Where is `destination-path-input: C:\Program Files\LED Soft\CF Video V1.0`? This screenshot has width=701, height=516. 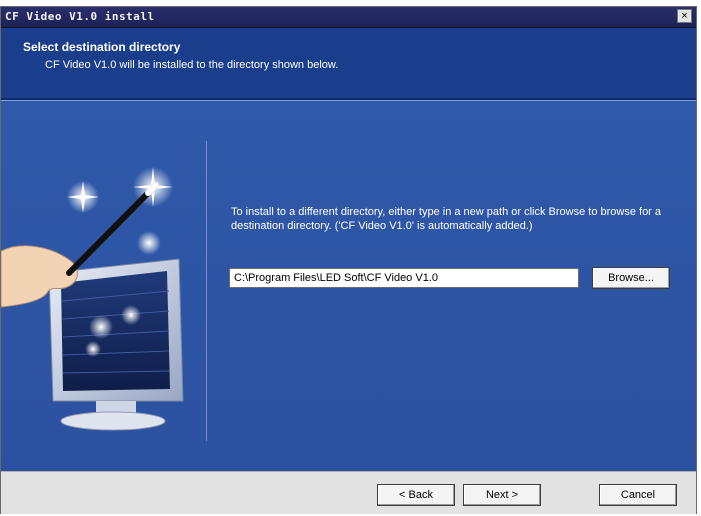
destination-path-input: C:\Program Files\LED Soft\CF Video V1.0 is located at coordinates (404, 278).